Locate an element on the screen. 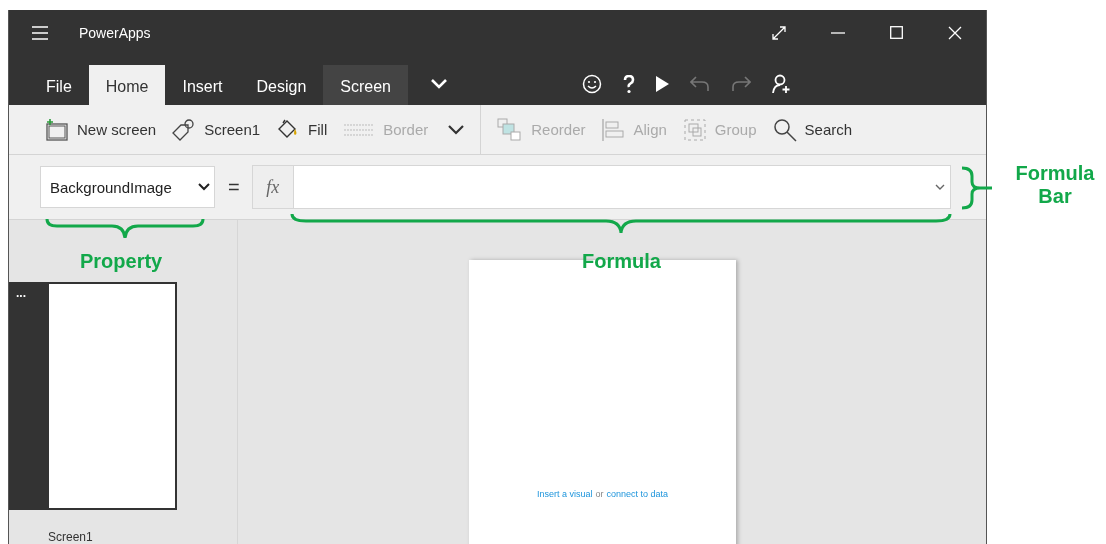  property-dropdown: BackgroundImage is located at coordinates (127, 187).